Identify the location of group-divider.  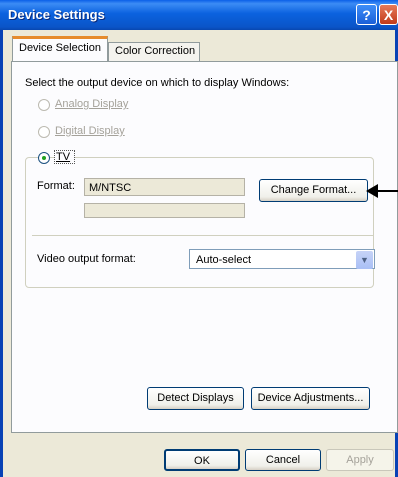
(203, 235).